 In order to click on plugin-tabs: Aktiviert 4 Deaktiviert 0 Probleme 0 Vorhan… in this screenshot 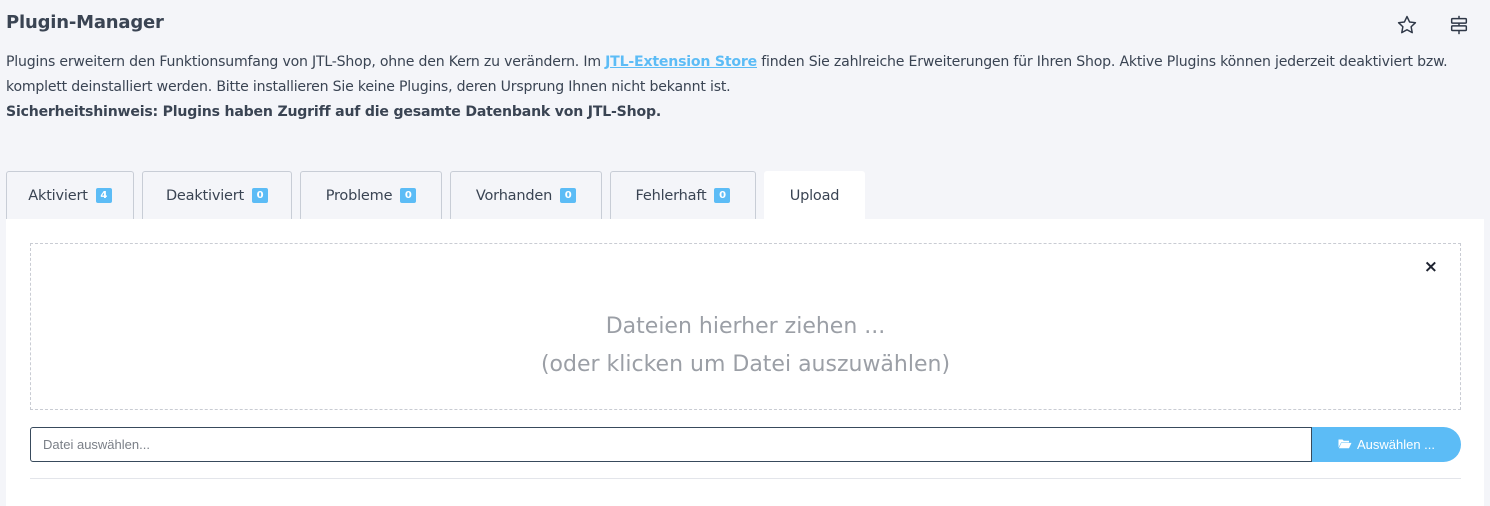, I will do `click(439, 195)`.